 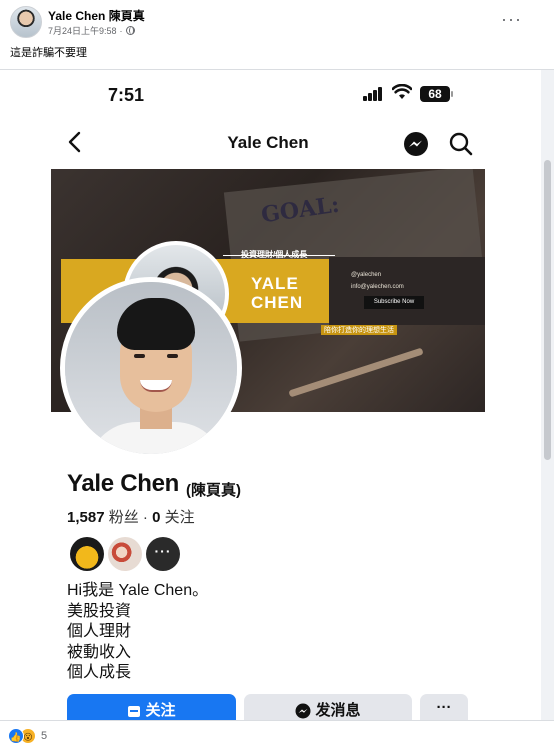 I want to click on profile-stats: 1,587 粉丝 · 0 关注, so click(x=131, y=517).